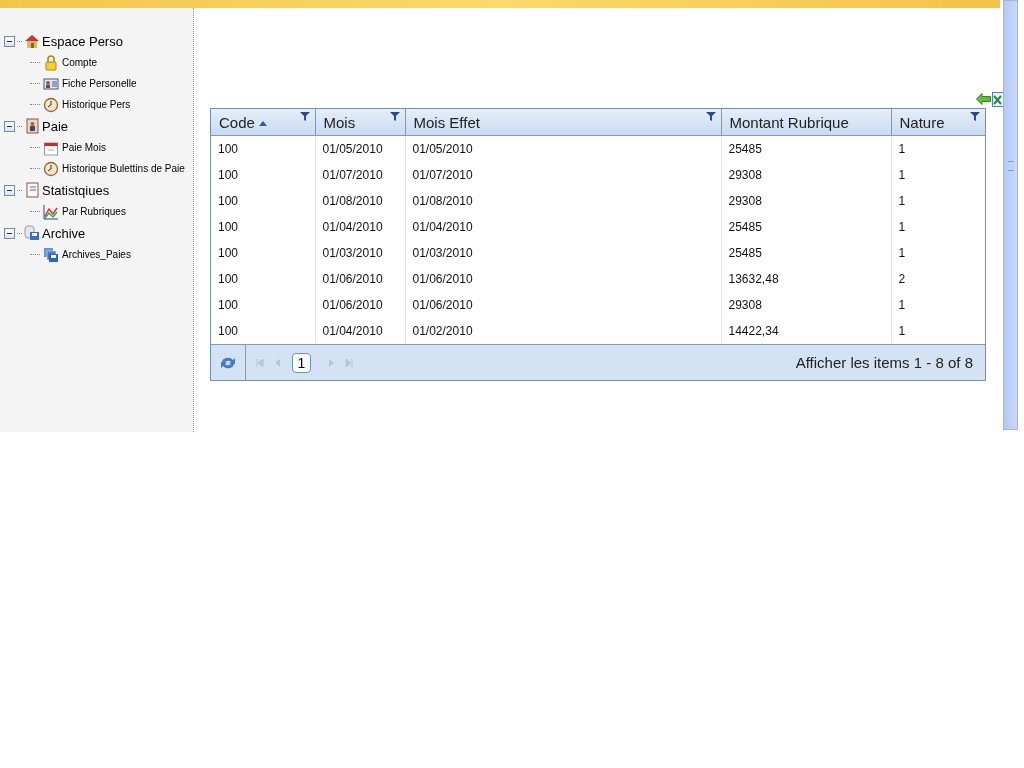 The image size is (1024, 768). Describe the element at coordinates (301, 362) in the screenshot. I see `page-button: 1` at that location.